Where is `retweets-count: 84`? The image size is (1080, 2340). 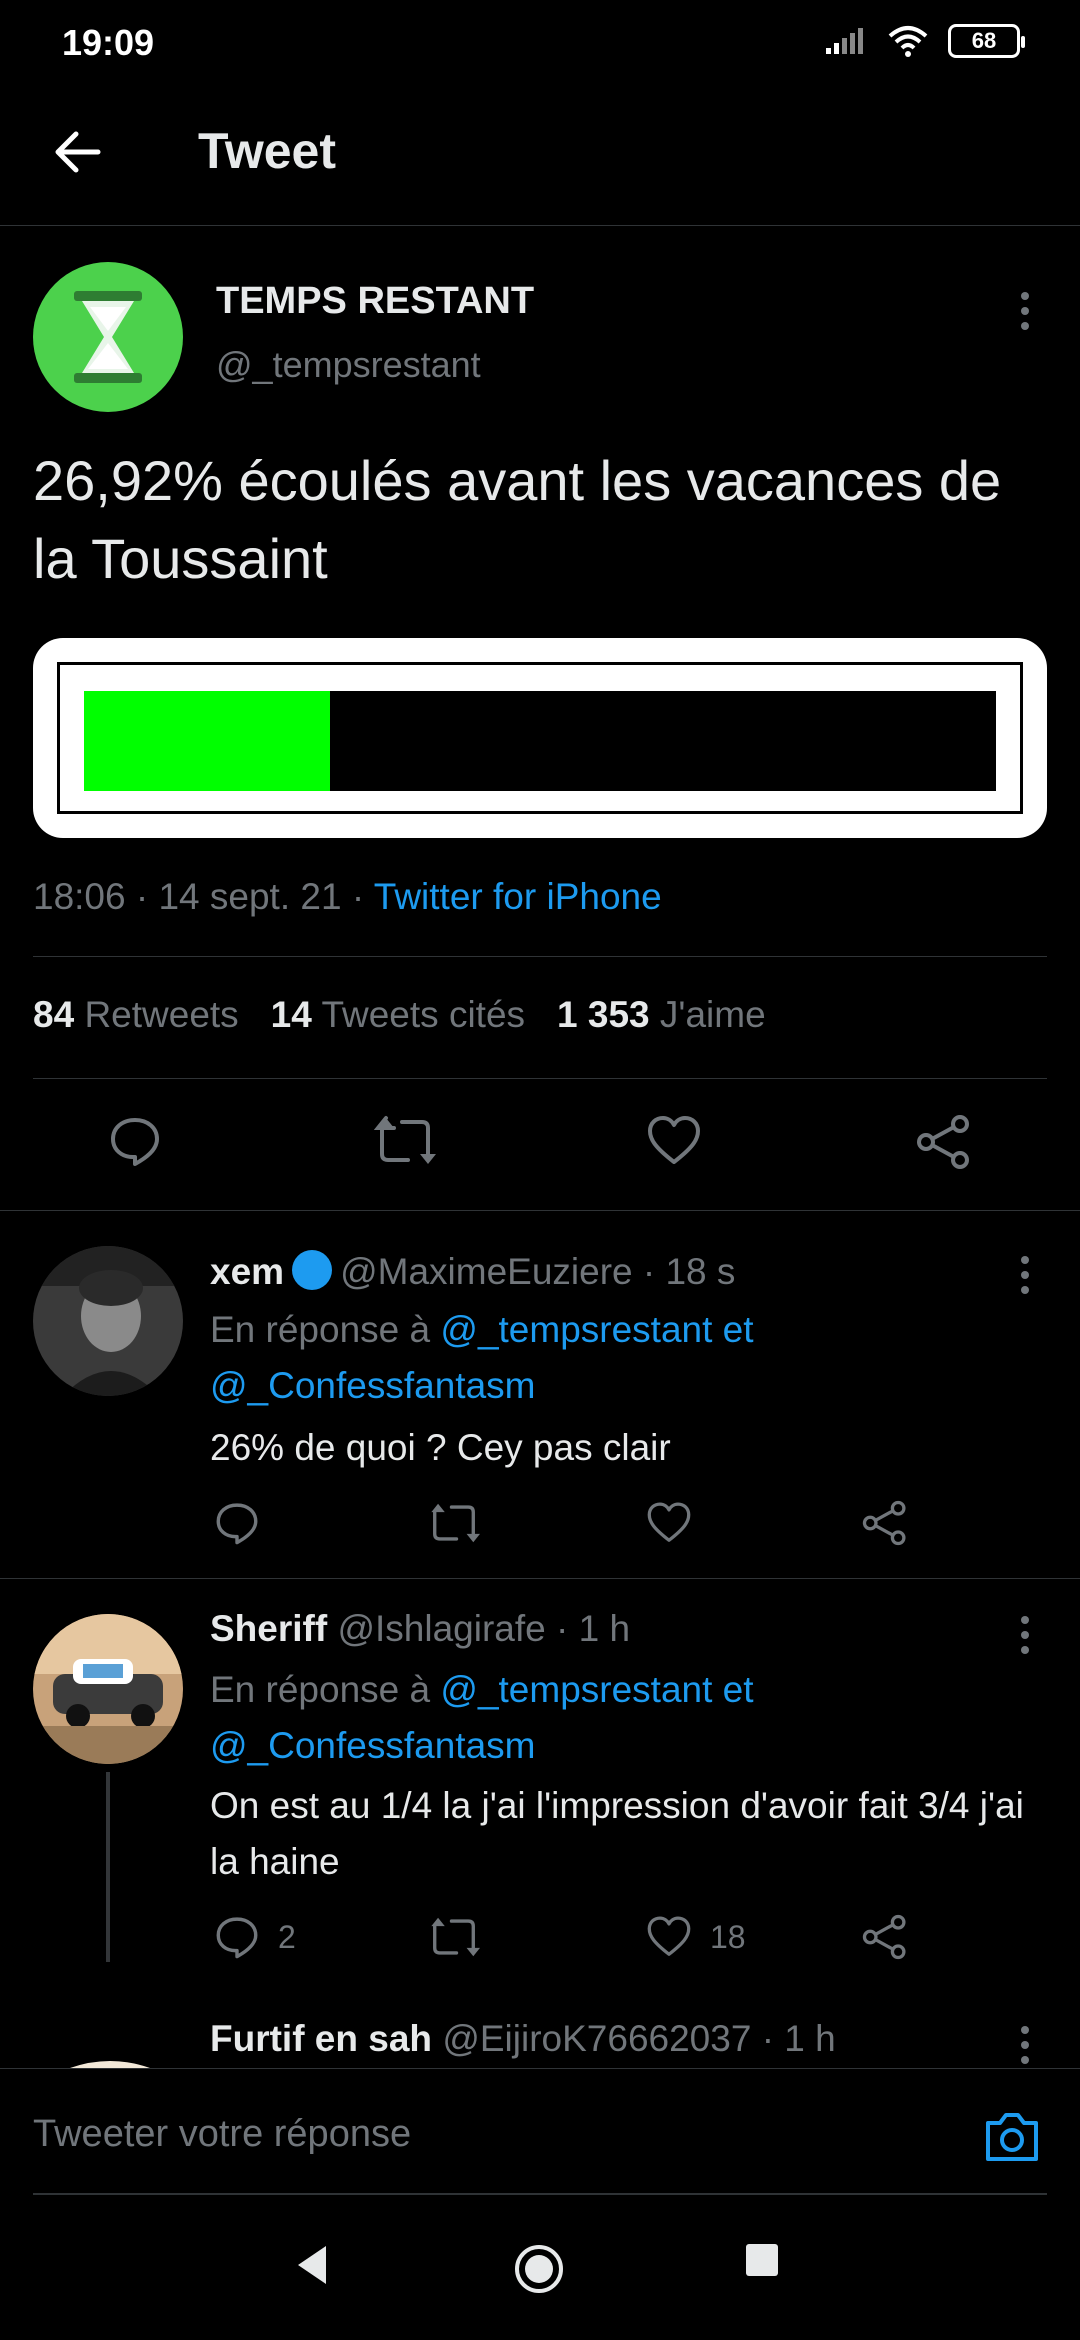
retweets-count: 84 is located at coordinates (54, 1014).